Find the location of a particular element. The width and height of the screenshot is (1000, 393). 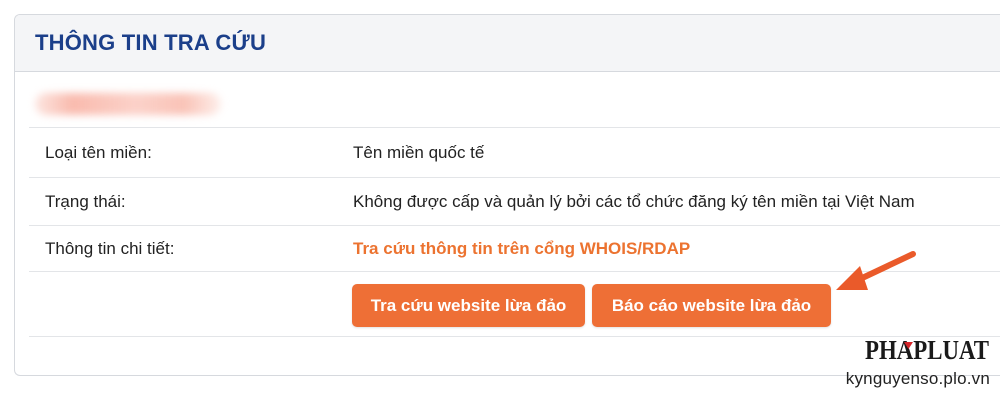

domain-type-label: Loại tên miền: is located at coordinates (98, 152).